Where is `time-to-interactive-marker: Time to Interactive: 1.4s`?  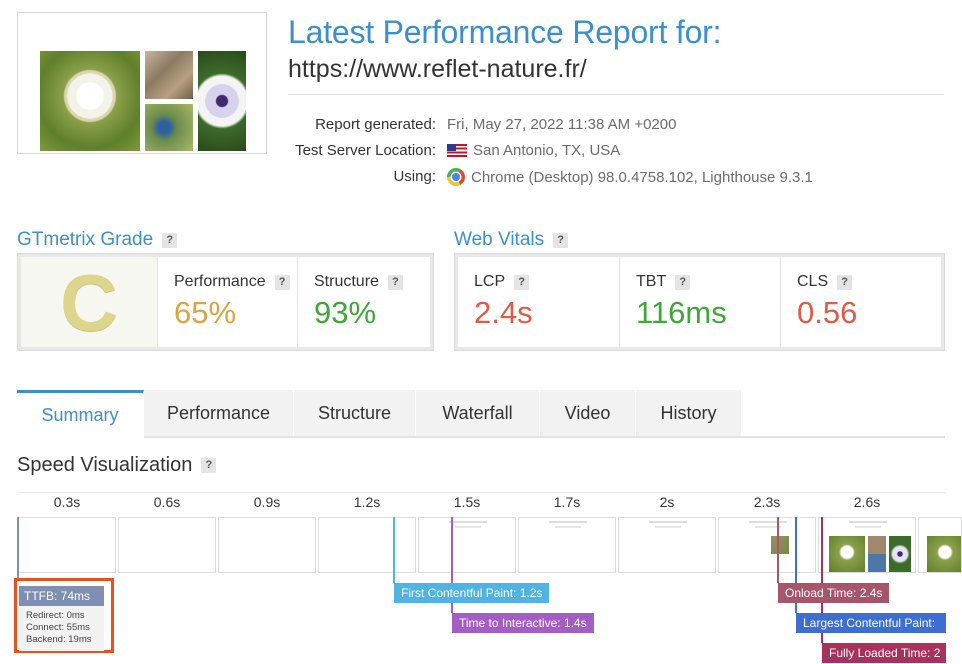
time-to-interactive-marker: Time to Interactive: 1.4s is located at coordinates (523, 623).